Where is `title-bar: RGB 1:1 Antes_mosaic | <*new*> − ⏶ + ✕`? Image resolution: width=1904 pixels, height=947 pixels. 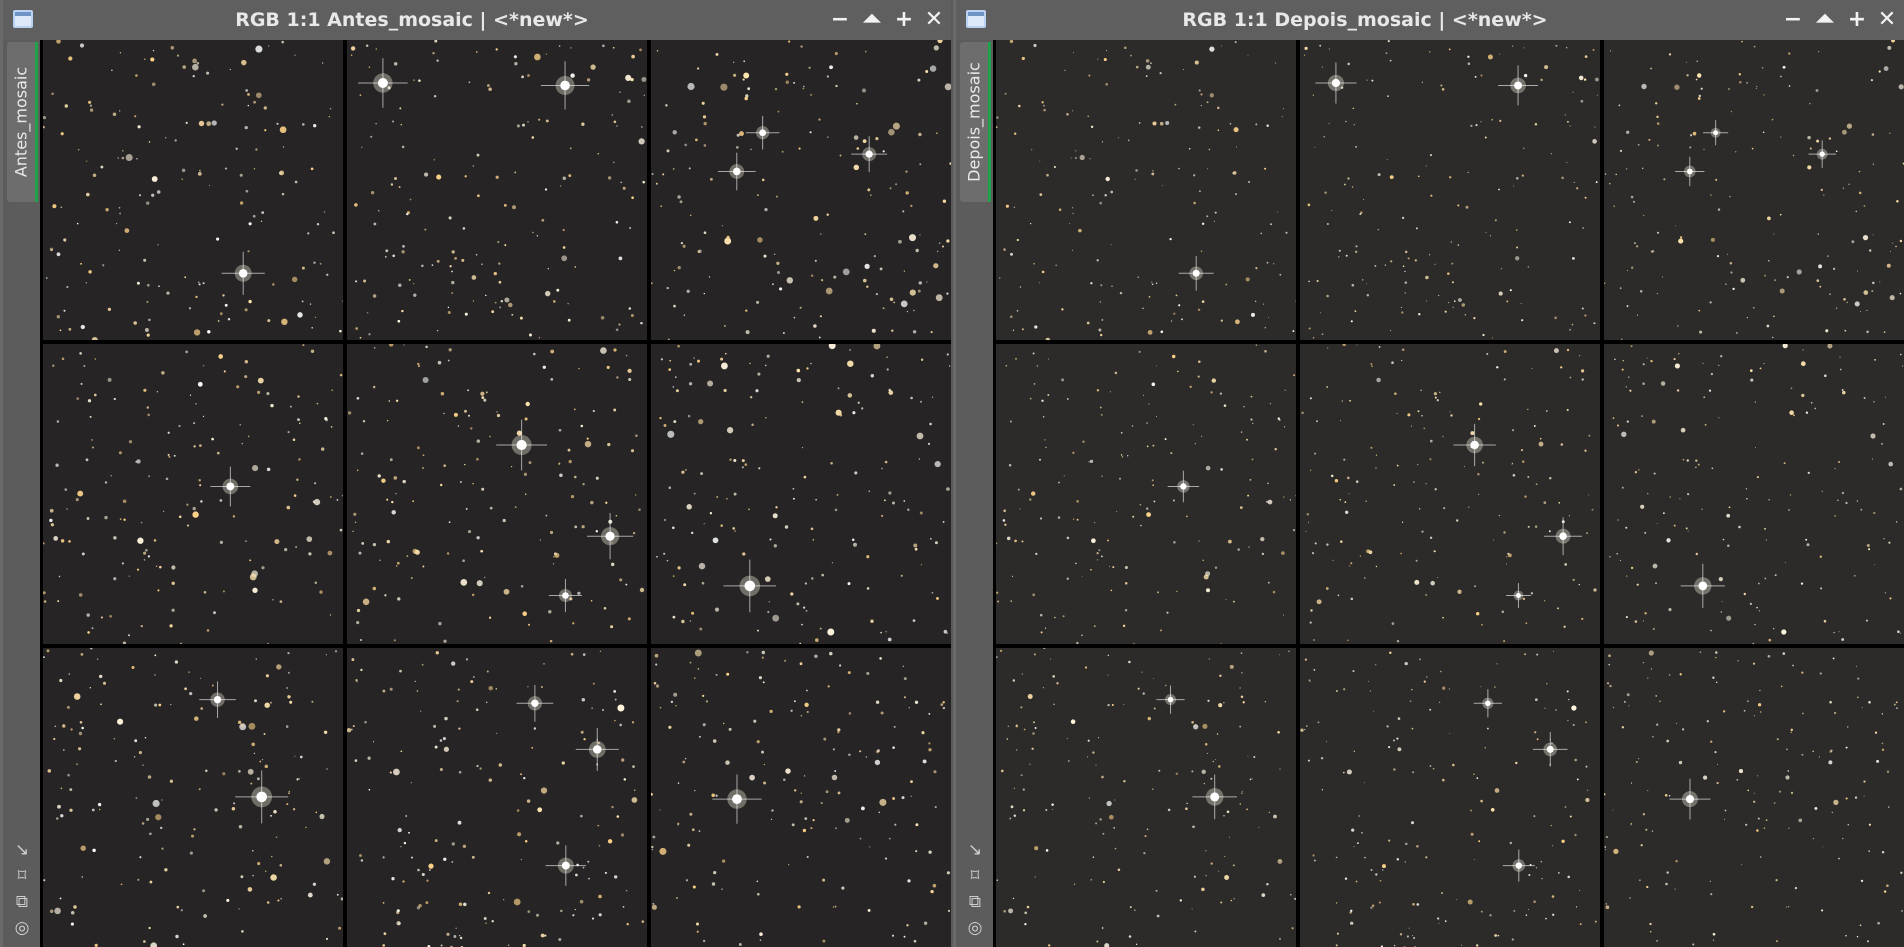 title-bar: RGB 1:1 Antes_mosaic | <*new*> − ⏶ + ✕ is located at coordinates (477, 20).